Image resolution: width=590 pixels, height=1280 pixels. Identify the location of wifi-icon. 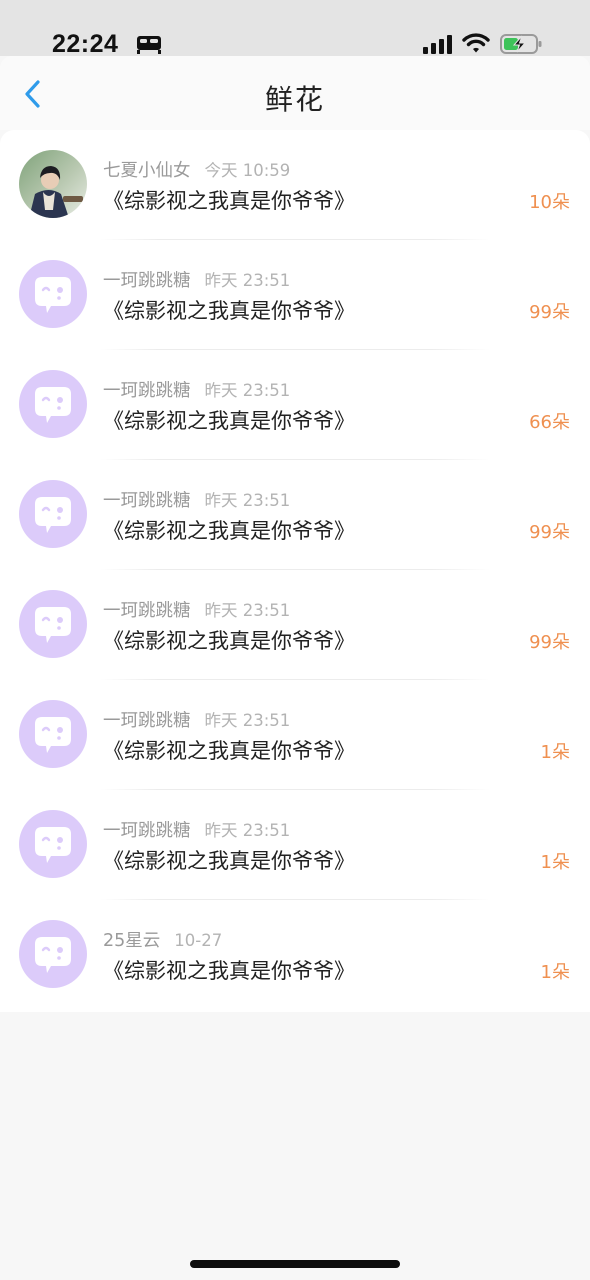
(476, 43).